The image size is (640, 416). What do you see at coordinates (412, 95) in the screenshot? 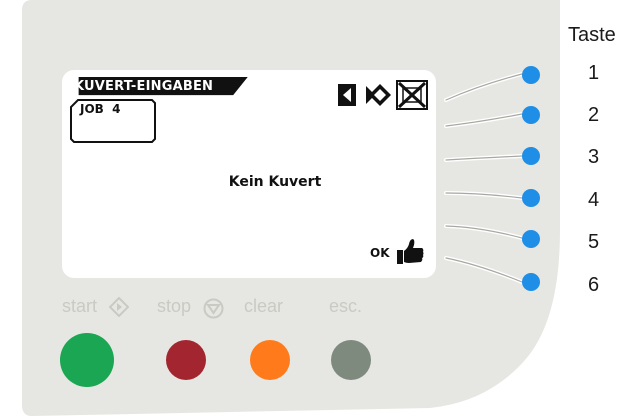
I see `envelope-crossed-icon` at bounding box center [412, 95].